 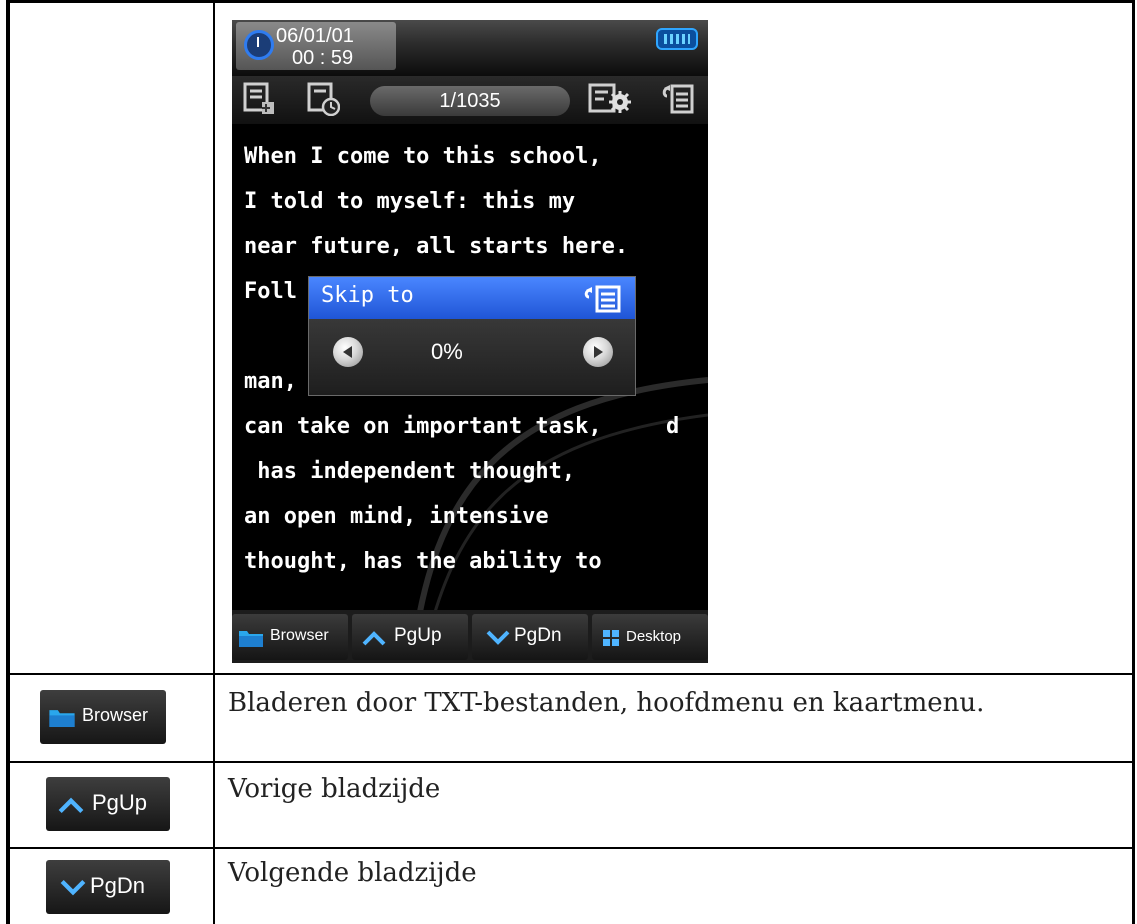 What do you see at coordinates (315, 36) in the screenshot?
I see `date-display: 06/01/01` at bounding box center [315, 36].